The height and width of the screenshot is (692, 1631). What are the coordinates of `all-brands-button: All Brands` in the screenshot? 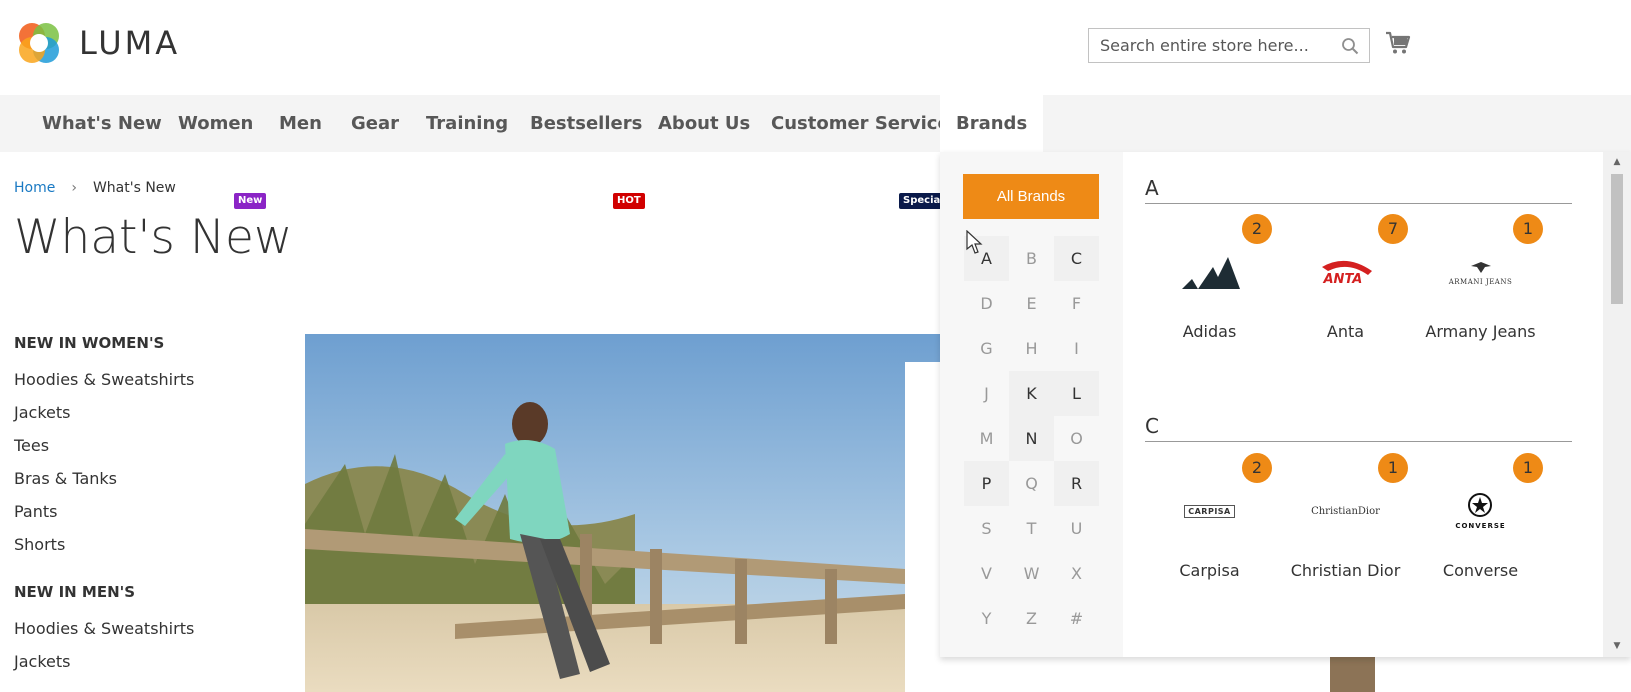 It's located at (1031, 196).